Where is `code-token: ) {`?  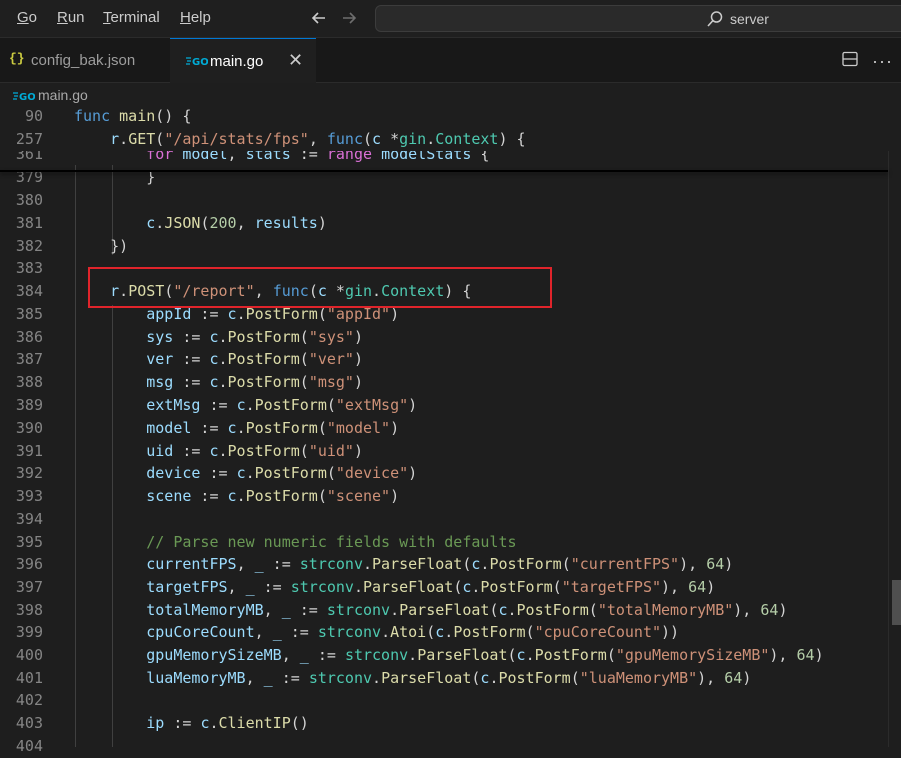
code-token: ) { is located at coordinates (512, 139).